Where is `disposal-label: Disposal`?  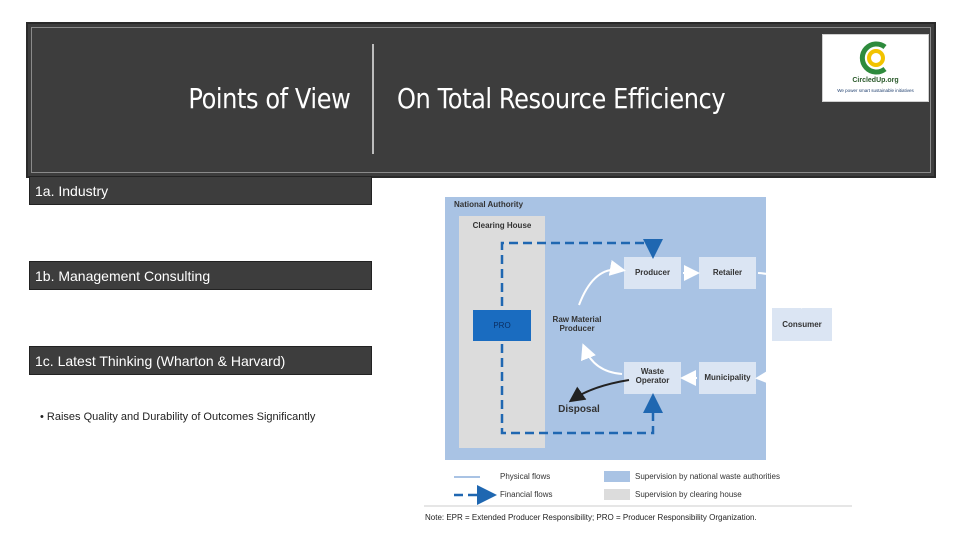
disposal-label: Disposal is located at coordinates (579, 409).